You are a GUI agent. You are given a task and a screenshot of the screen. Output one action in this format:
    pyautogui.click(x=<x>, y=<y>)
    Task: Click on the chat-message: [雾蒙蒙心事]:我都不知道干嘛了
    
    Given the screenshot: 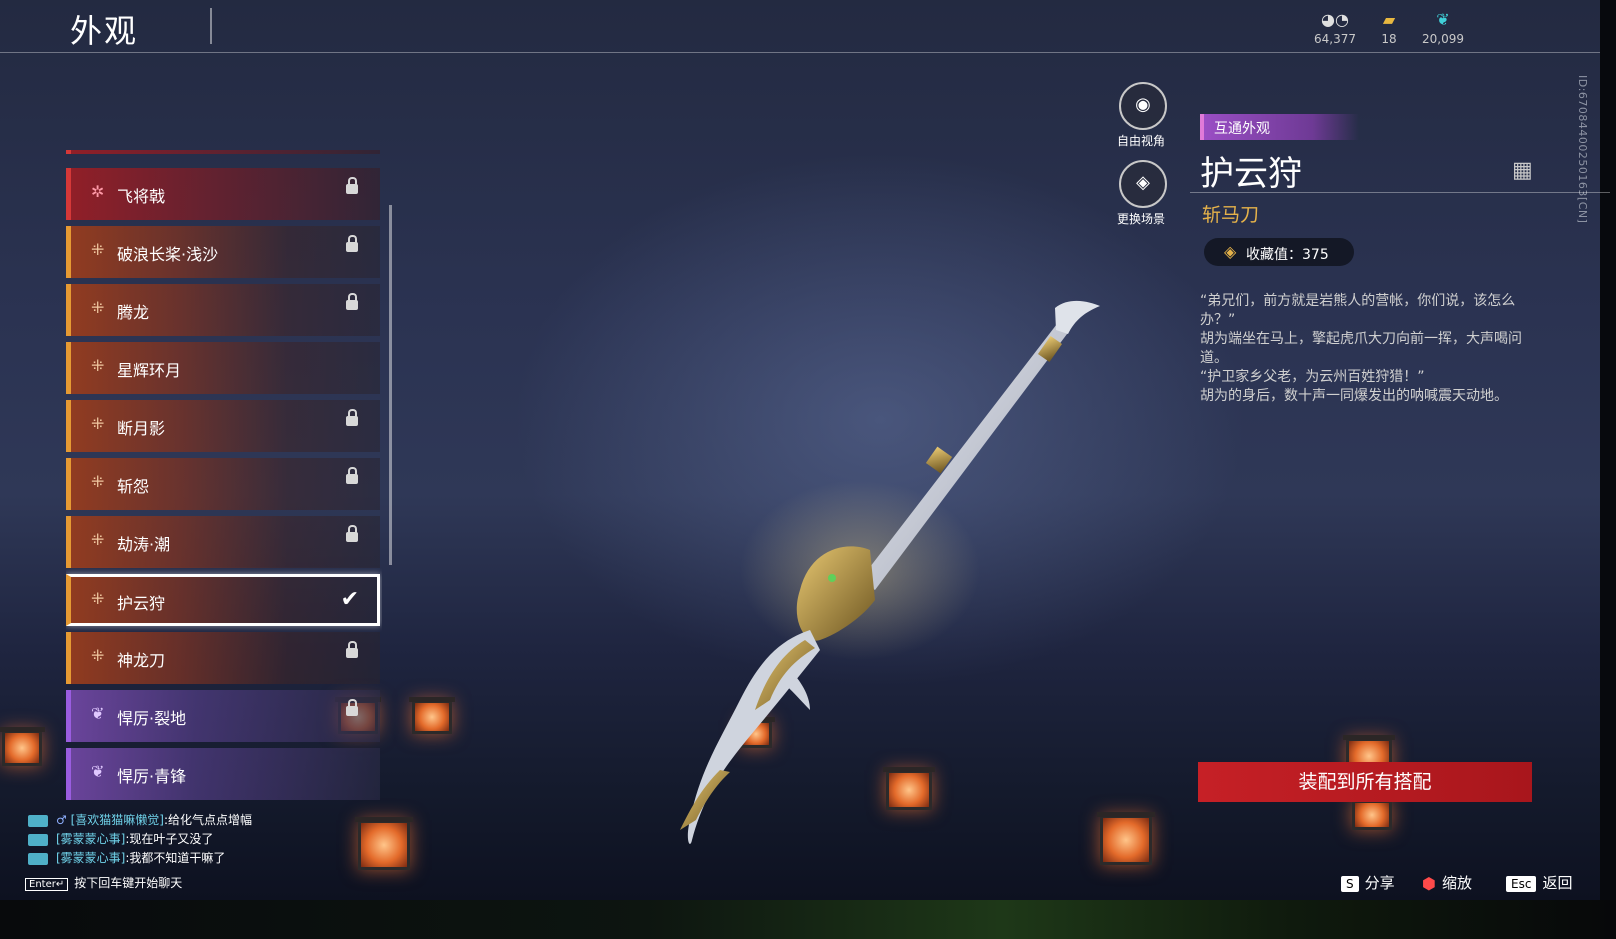 What is the action you would take?
    pyautogui.click(x=126, y=857)
    